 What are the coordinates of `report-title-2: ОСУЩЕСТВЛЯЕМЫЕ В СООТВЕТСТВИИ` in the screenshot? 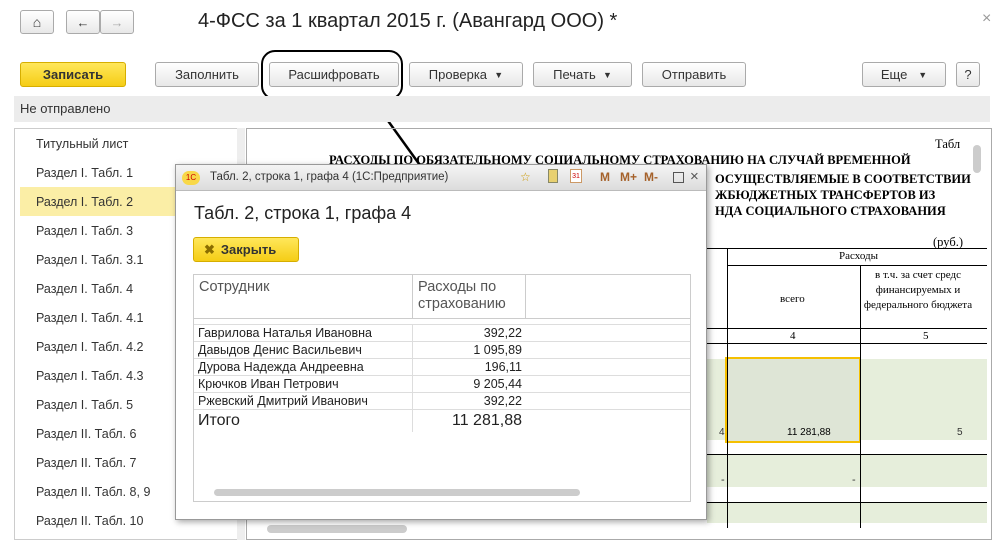 It's located at (843, 179).